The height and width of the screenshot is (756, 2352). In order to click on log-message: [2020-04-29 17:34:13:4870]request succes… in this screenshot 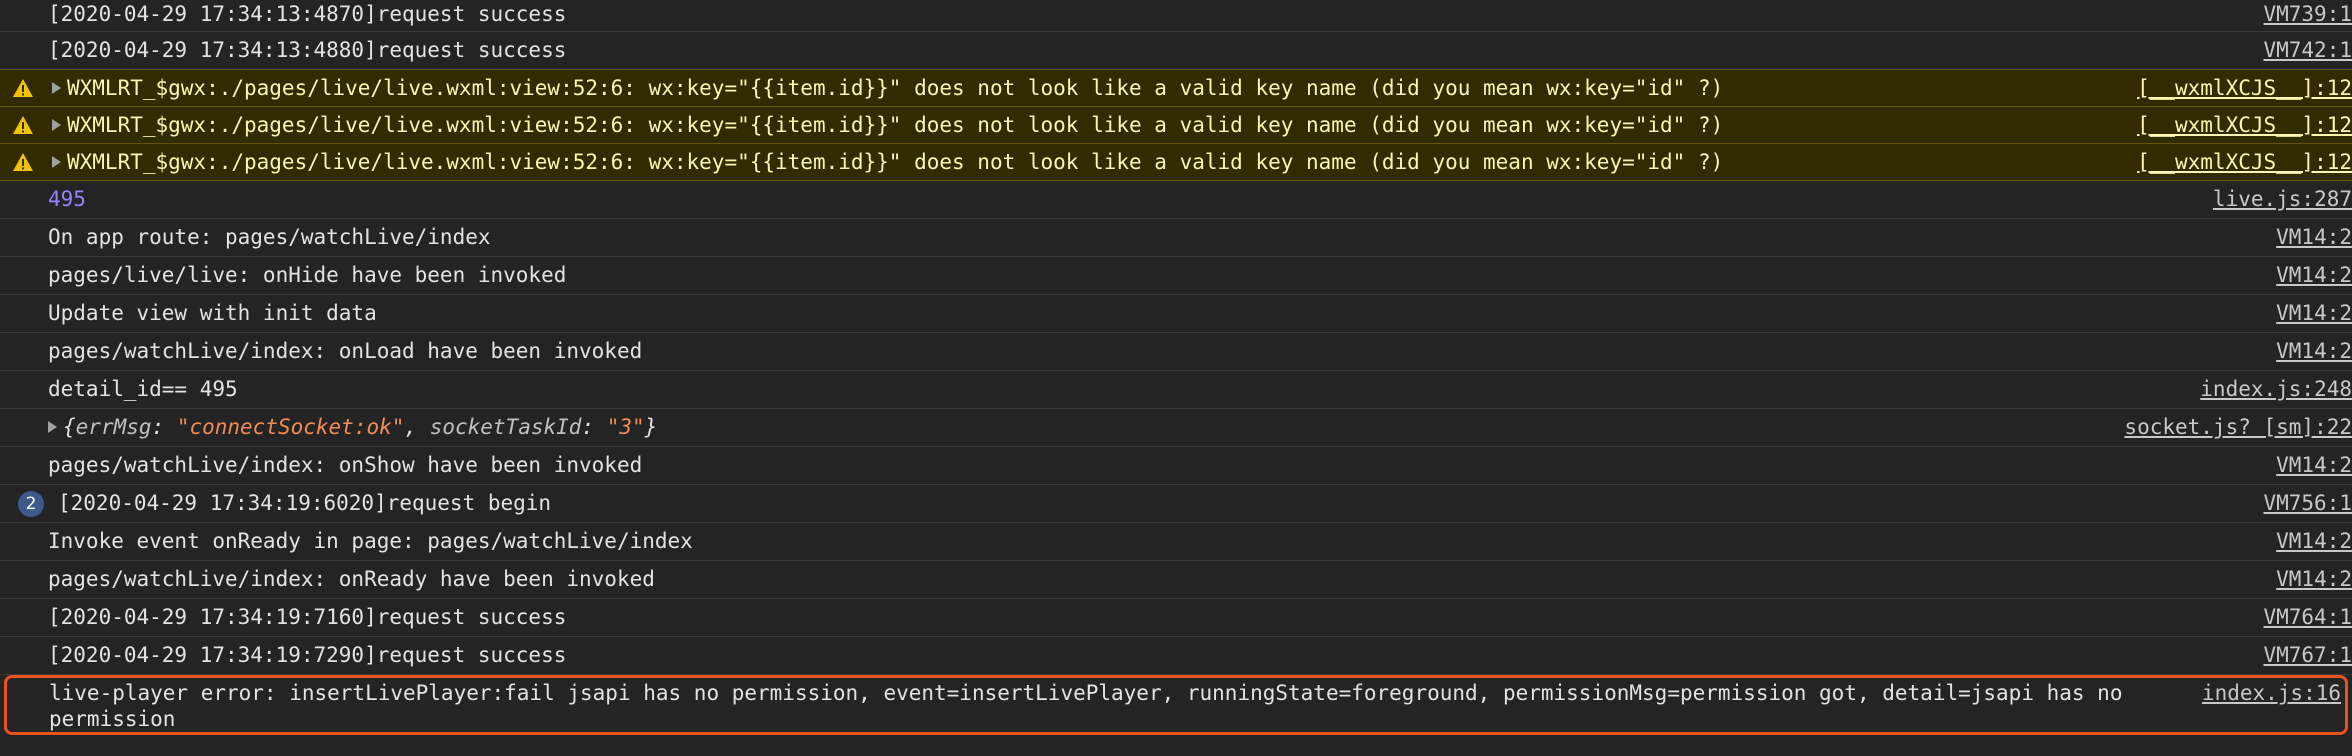, I will do `click(307, 14)`.